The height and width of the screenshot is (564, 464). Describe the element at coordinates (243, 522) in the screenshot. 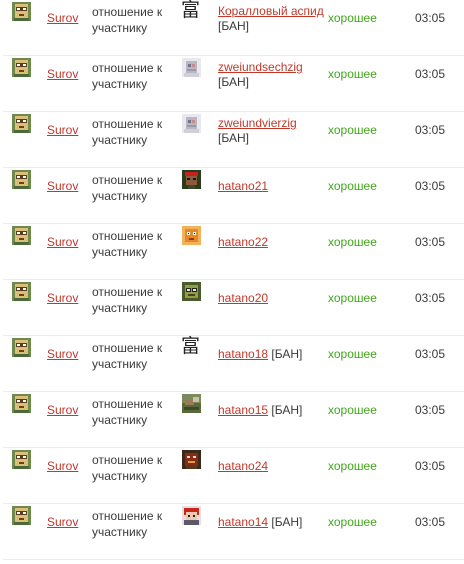

I see `target-link: hatano14` at that location.